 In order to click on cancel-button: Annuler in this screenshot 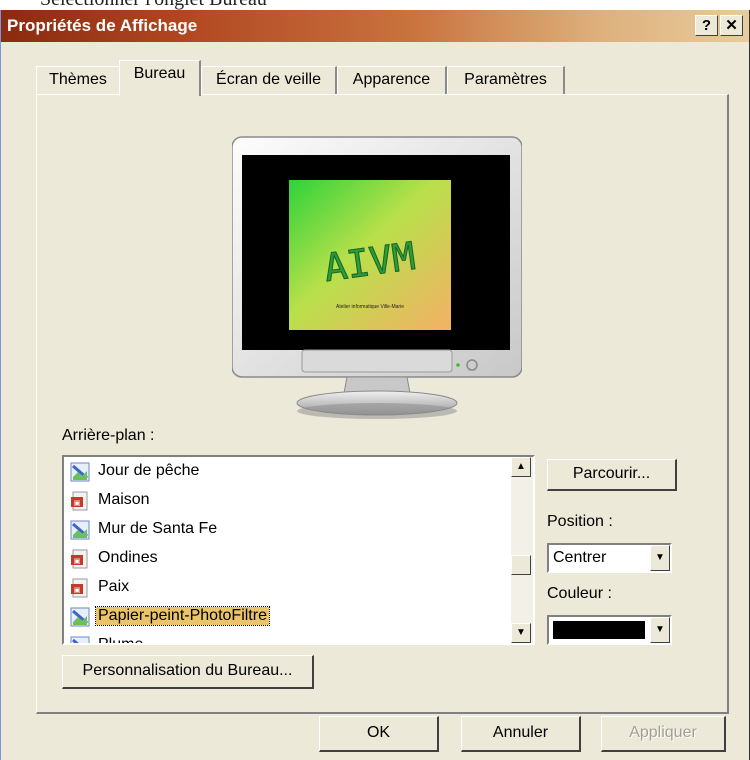, I will do `click(521, 734)`.